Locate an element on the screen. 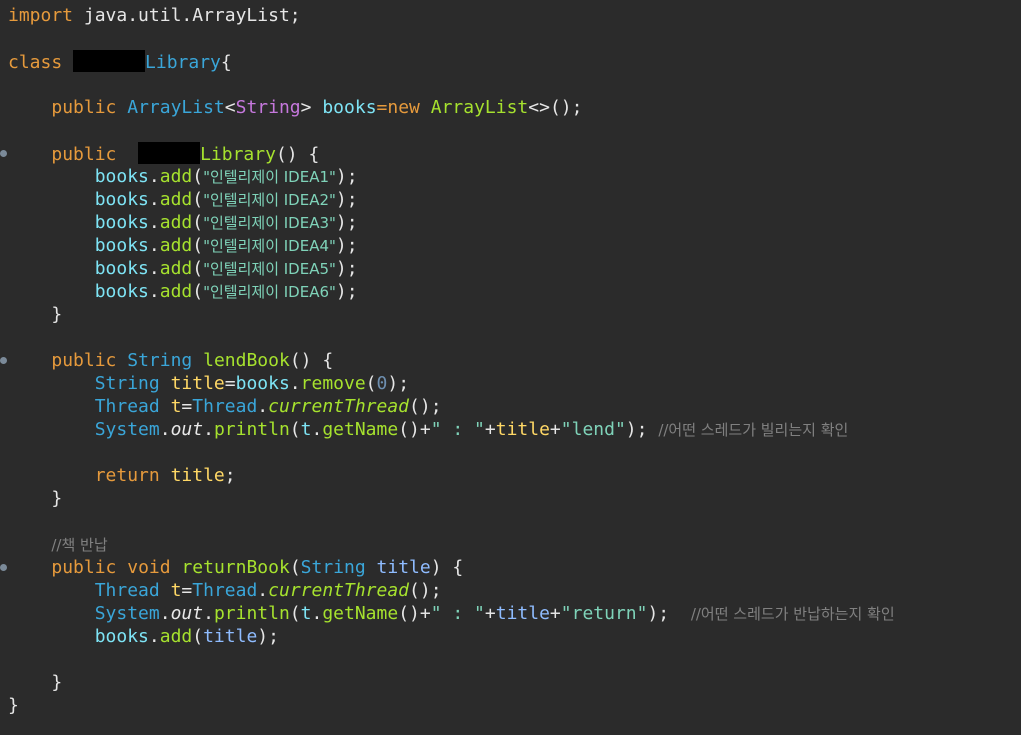 This screenshot has height=735, width=1021. method-name: lendBook is located at coordinates (246, 360).